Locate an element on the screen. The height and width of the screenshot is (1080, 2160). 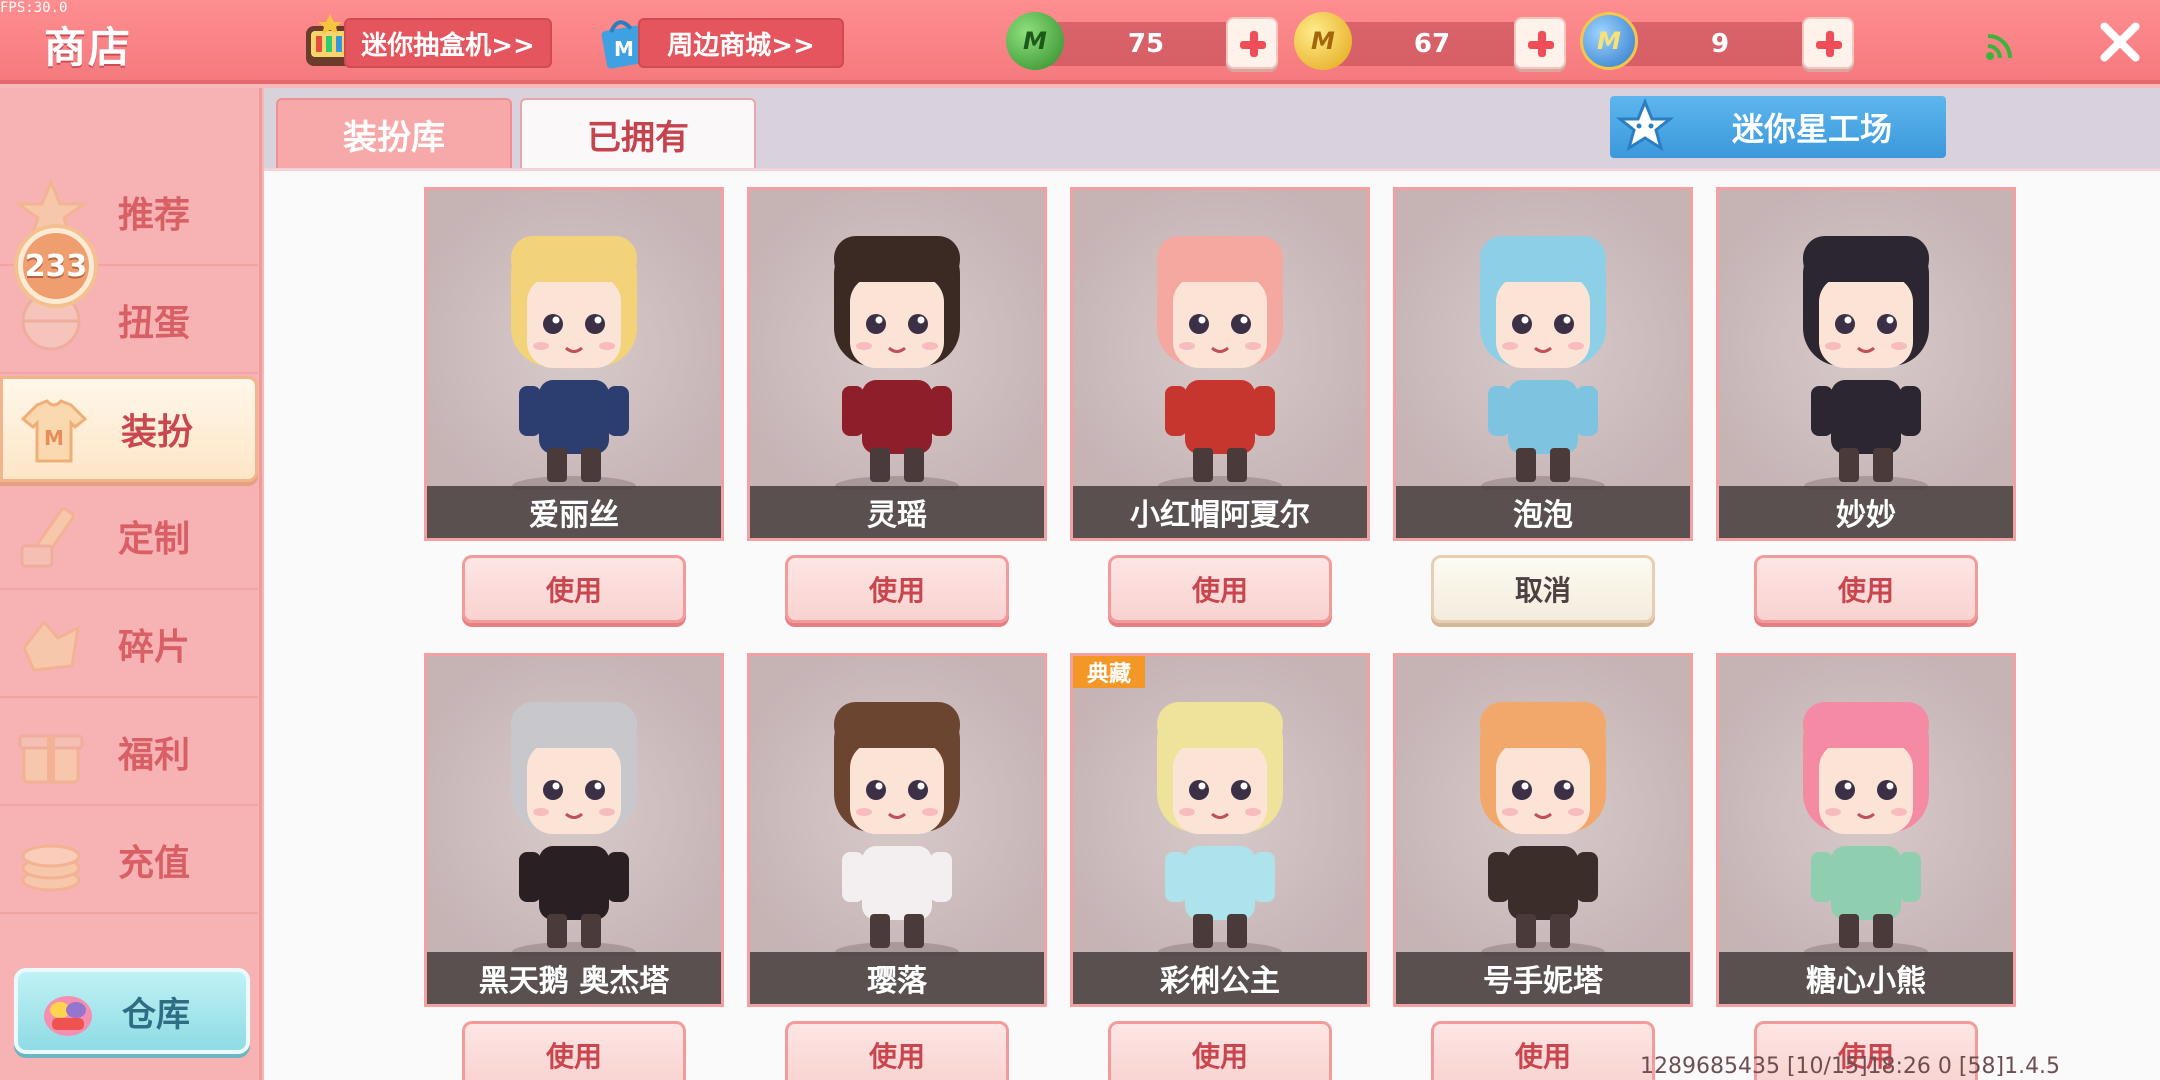
tab-wardrobe: 装扮库 is located at coordinates (394, 133).